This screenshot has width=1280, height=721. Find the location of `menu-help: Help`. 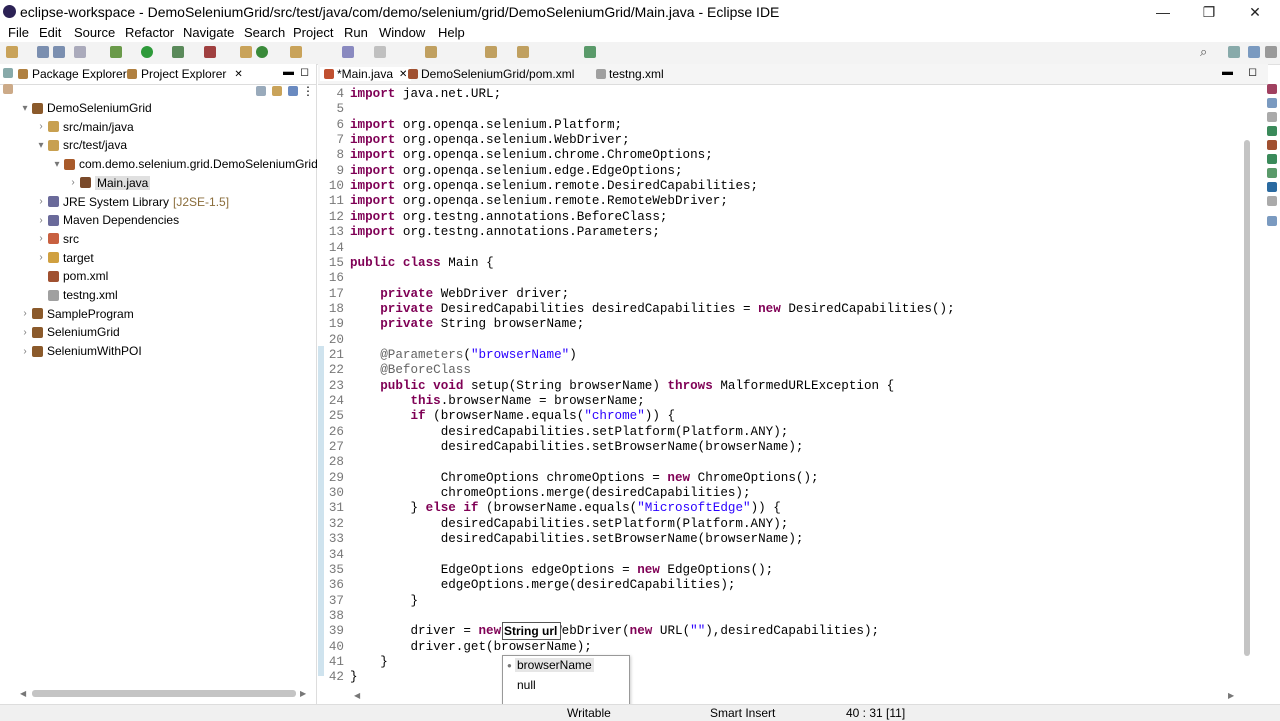

menu-help: Help is located at coordinates (451, 32).